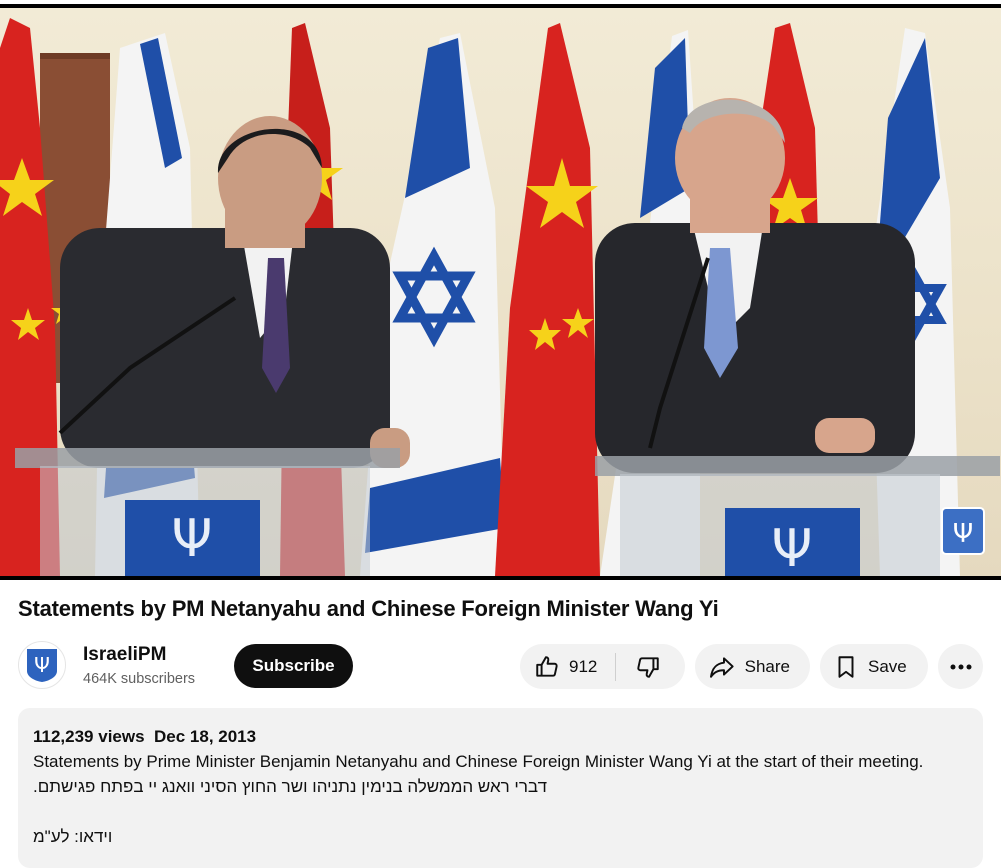  Describe the element at coordinates (846, 666) in the screenshot. I see `bookmark-icon` at that location.